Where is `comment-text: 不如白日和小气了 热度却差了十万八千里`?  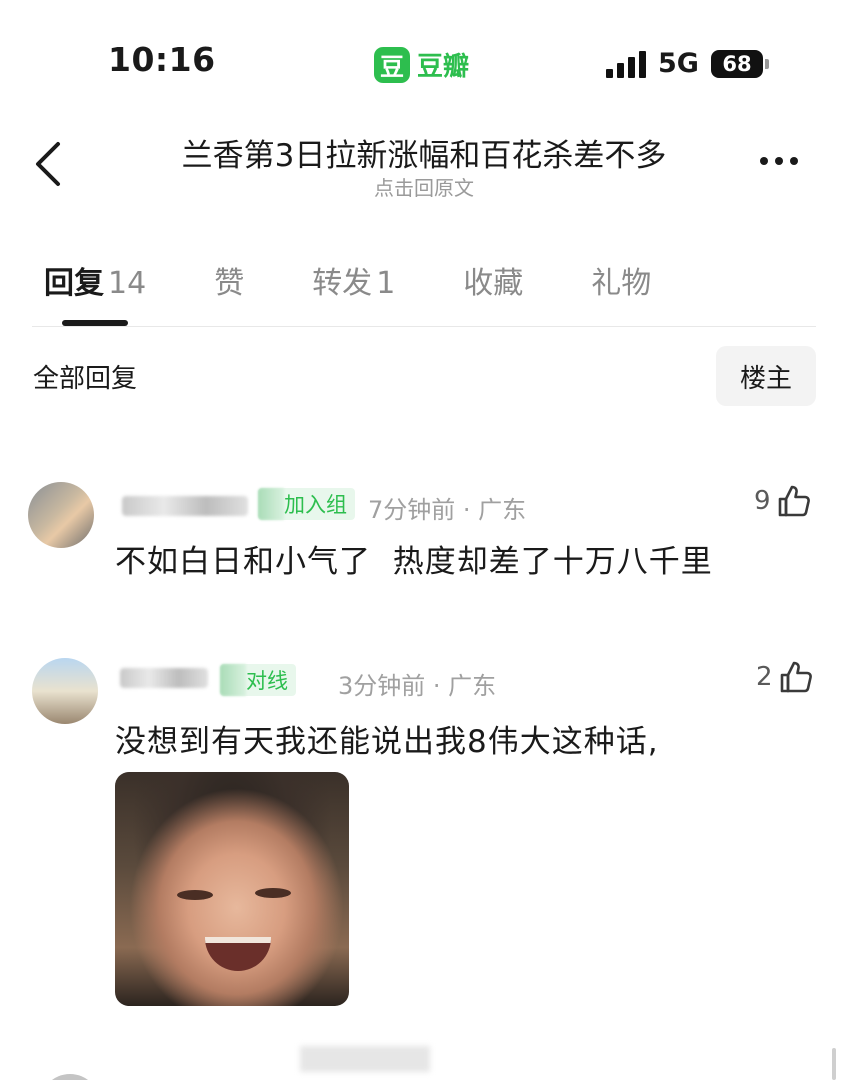
comment-text: 不如白日和小气了 热度却差了十万八千里 is located at coordinates (414, 562).